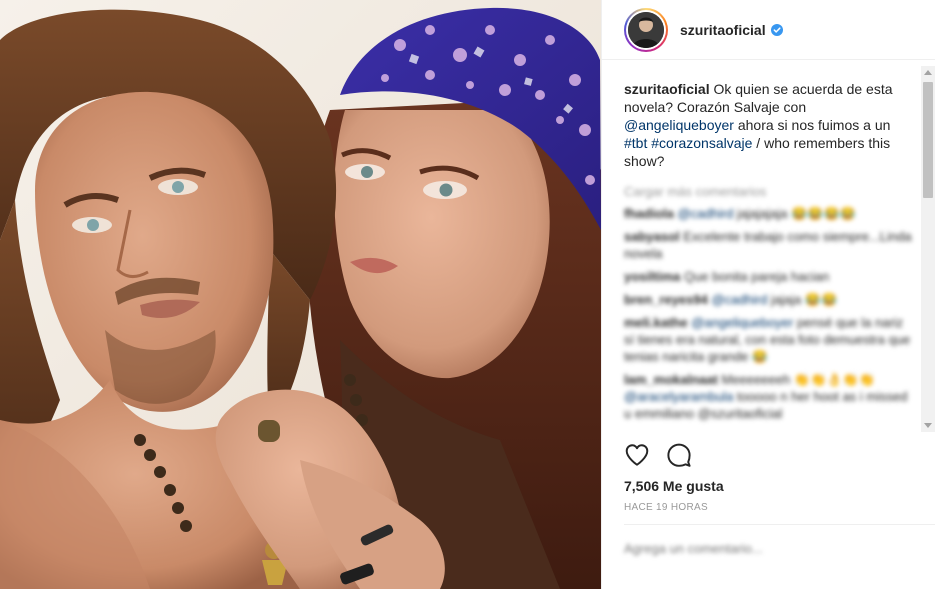 This screenshot has height=589, width=935. What do you see at coordinates (671, 379) in the screenshot?
I see `comment-username: lam_mokalnaat` at bounding box center [671, 379].